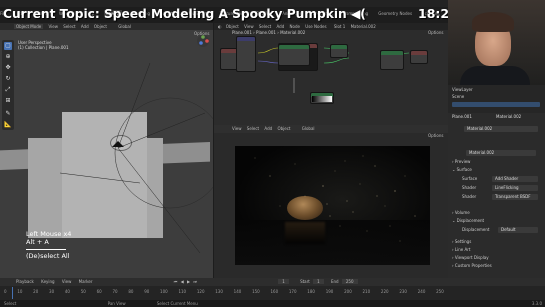 The height and width of the screenshot is (307, 545). Describe the element at coordinates (182, 291) in the screenshot. I see `ruler-tick: 110` at that location.